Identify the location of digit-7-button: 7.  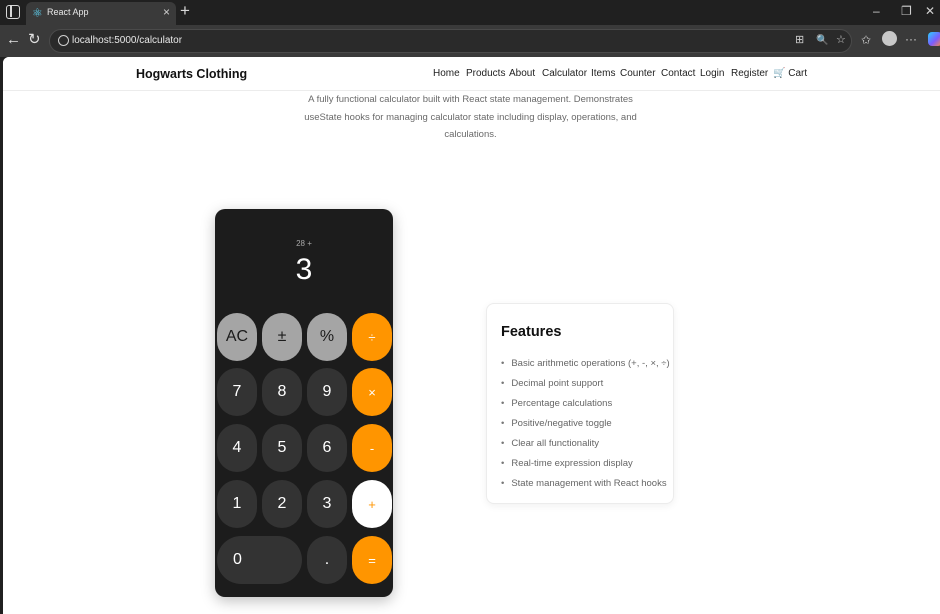
(237, 392).